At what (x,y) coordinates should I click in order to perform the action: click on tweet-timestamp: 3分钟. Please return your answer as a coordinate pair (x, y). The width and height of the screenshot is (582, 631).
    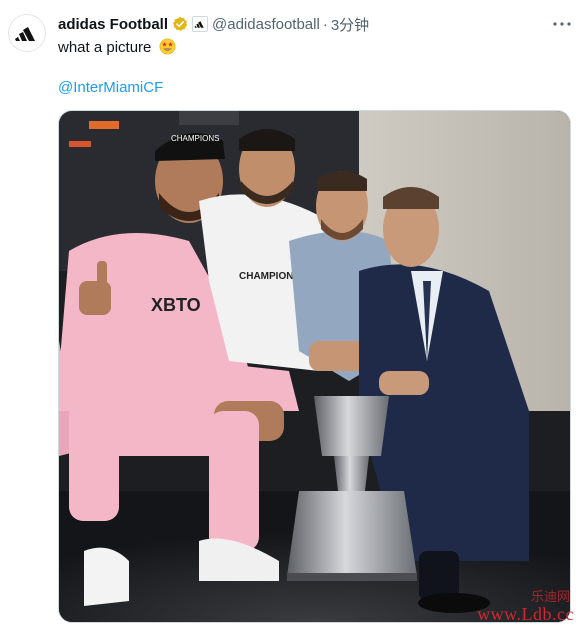
    Looking at the image, I should click on (350, 24).